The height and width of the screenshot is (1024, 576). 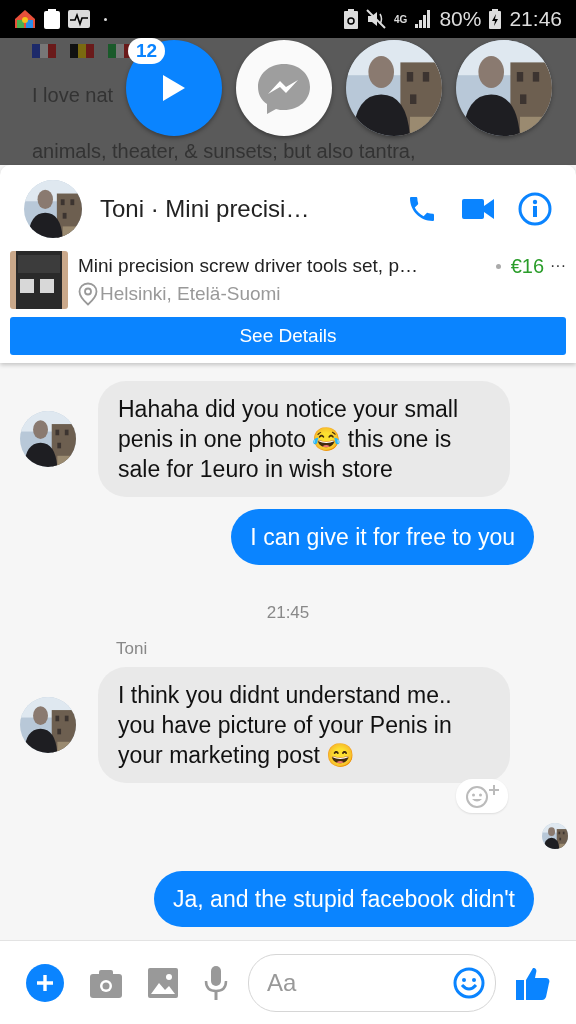 I want to click on message-bubble: I think you didnt understand me.. you have picture of your Penis in your marketing post 😄, so click(x=304, y=725).